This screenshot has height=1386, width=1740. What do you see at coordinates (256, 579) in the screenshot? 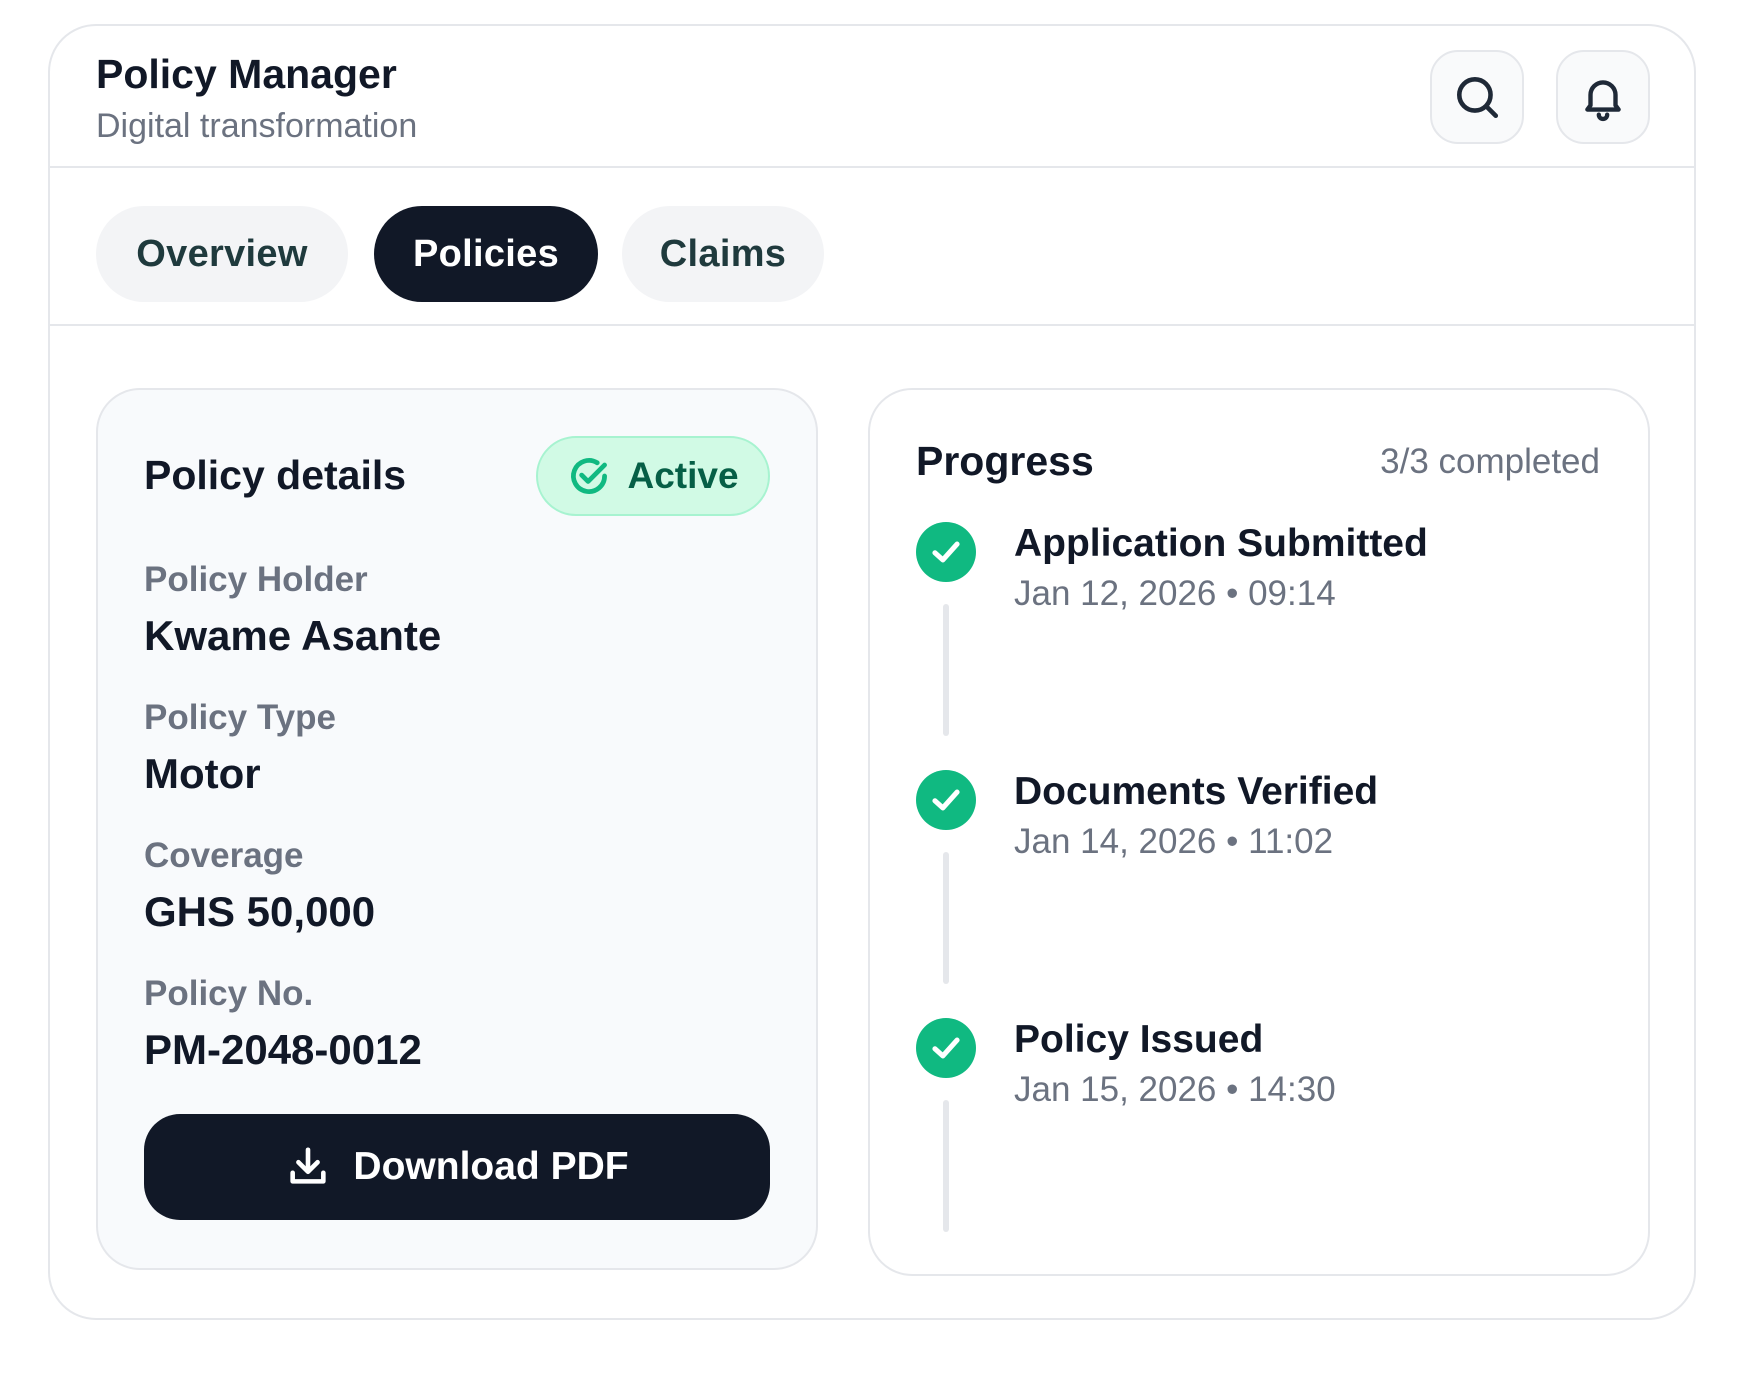
I see `policy-holder-label: Policy Holder` at bounding box center [256, 579].